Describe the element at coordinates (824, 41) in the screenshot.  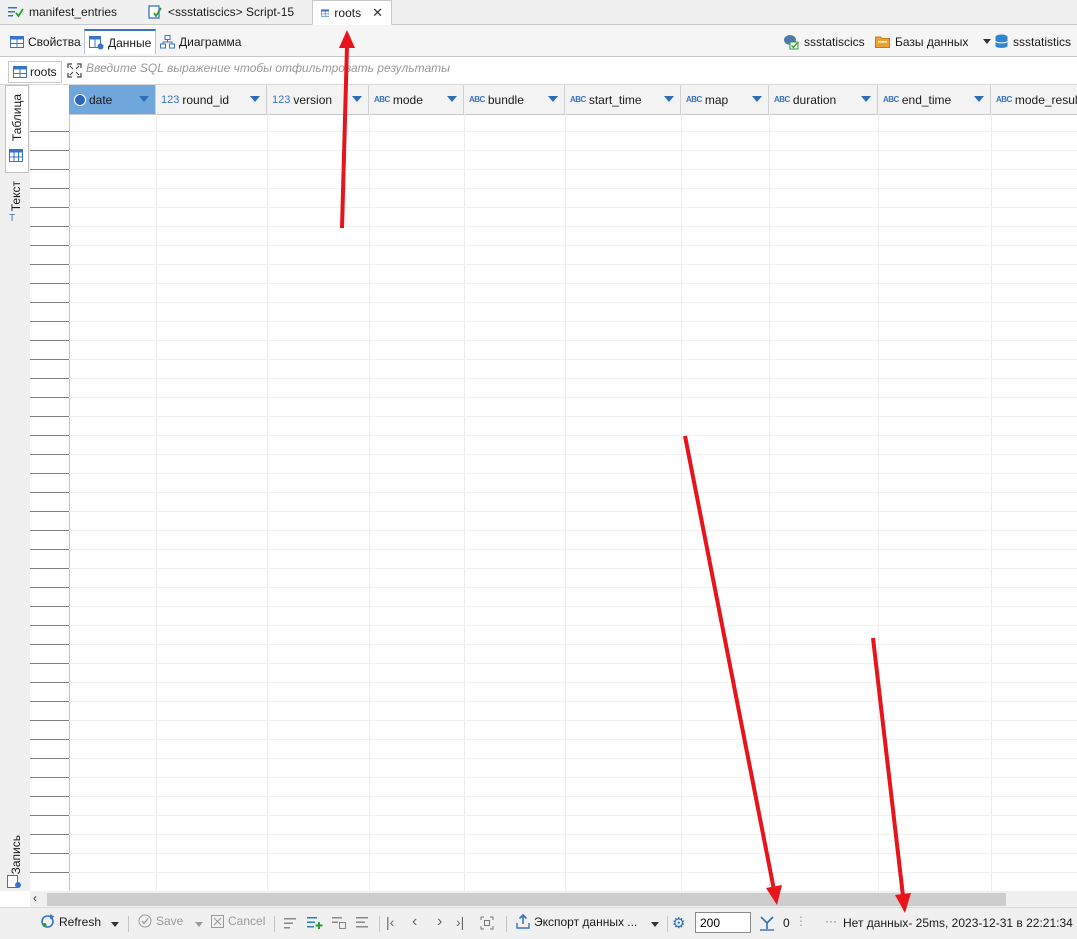
I see `datasource-selector: ssstatiscics` at that location.